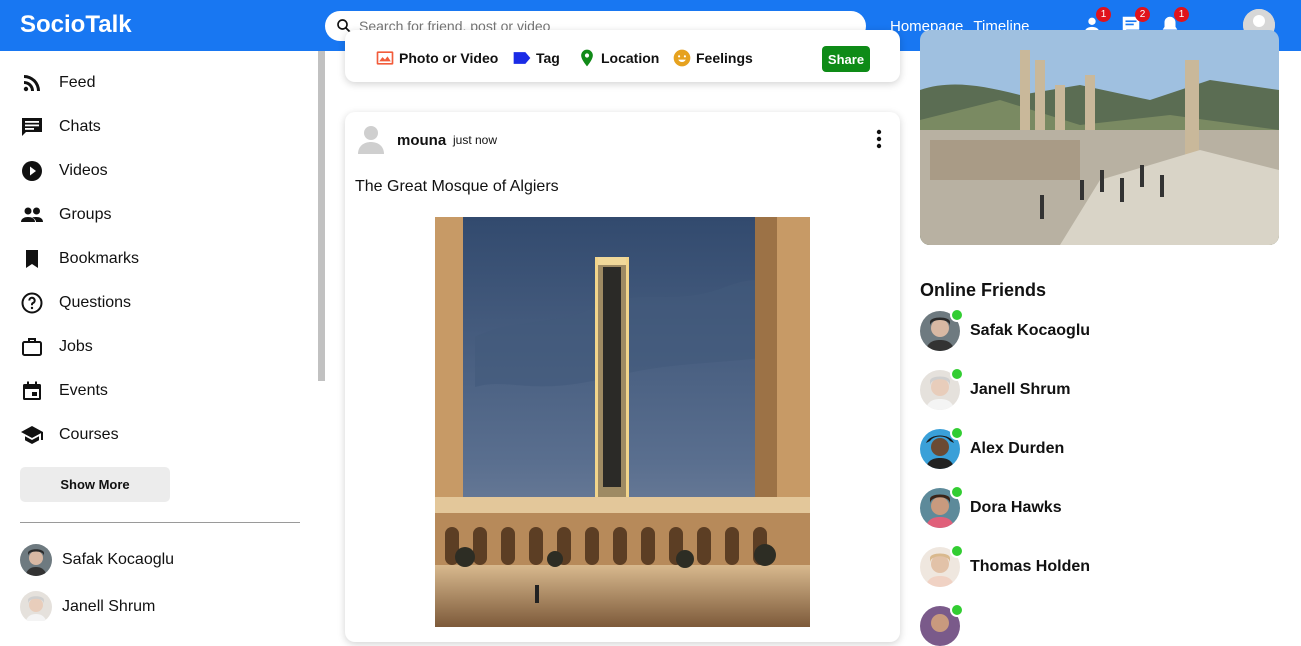 The height and width of the screenshot is (646, 1301). I want to click on share-option-feelings: Feelings, so click(712, 58).